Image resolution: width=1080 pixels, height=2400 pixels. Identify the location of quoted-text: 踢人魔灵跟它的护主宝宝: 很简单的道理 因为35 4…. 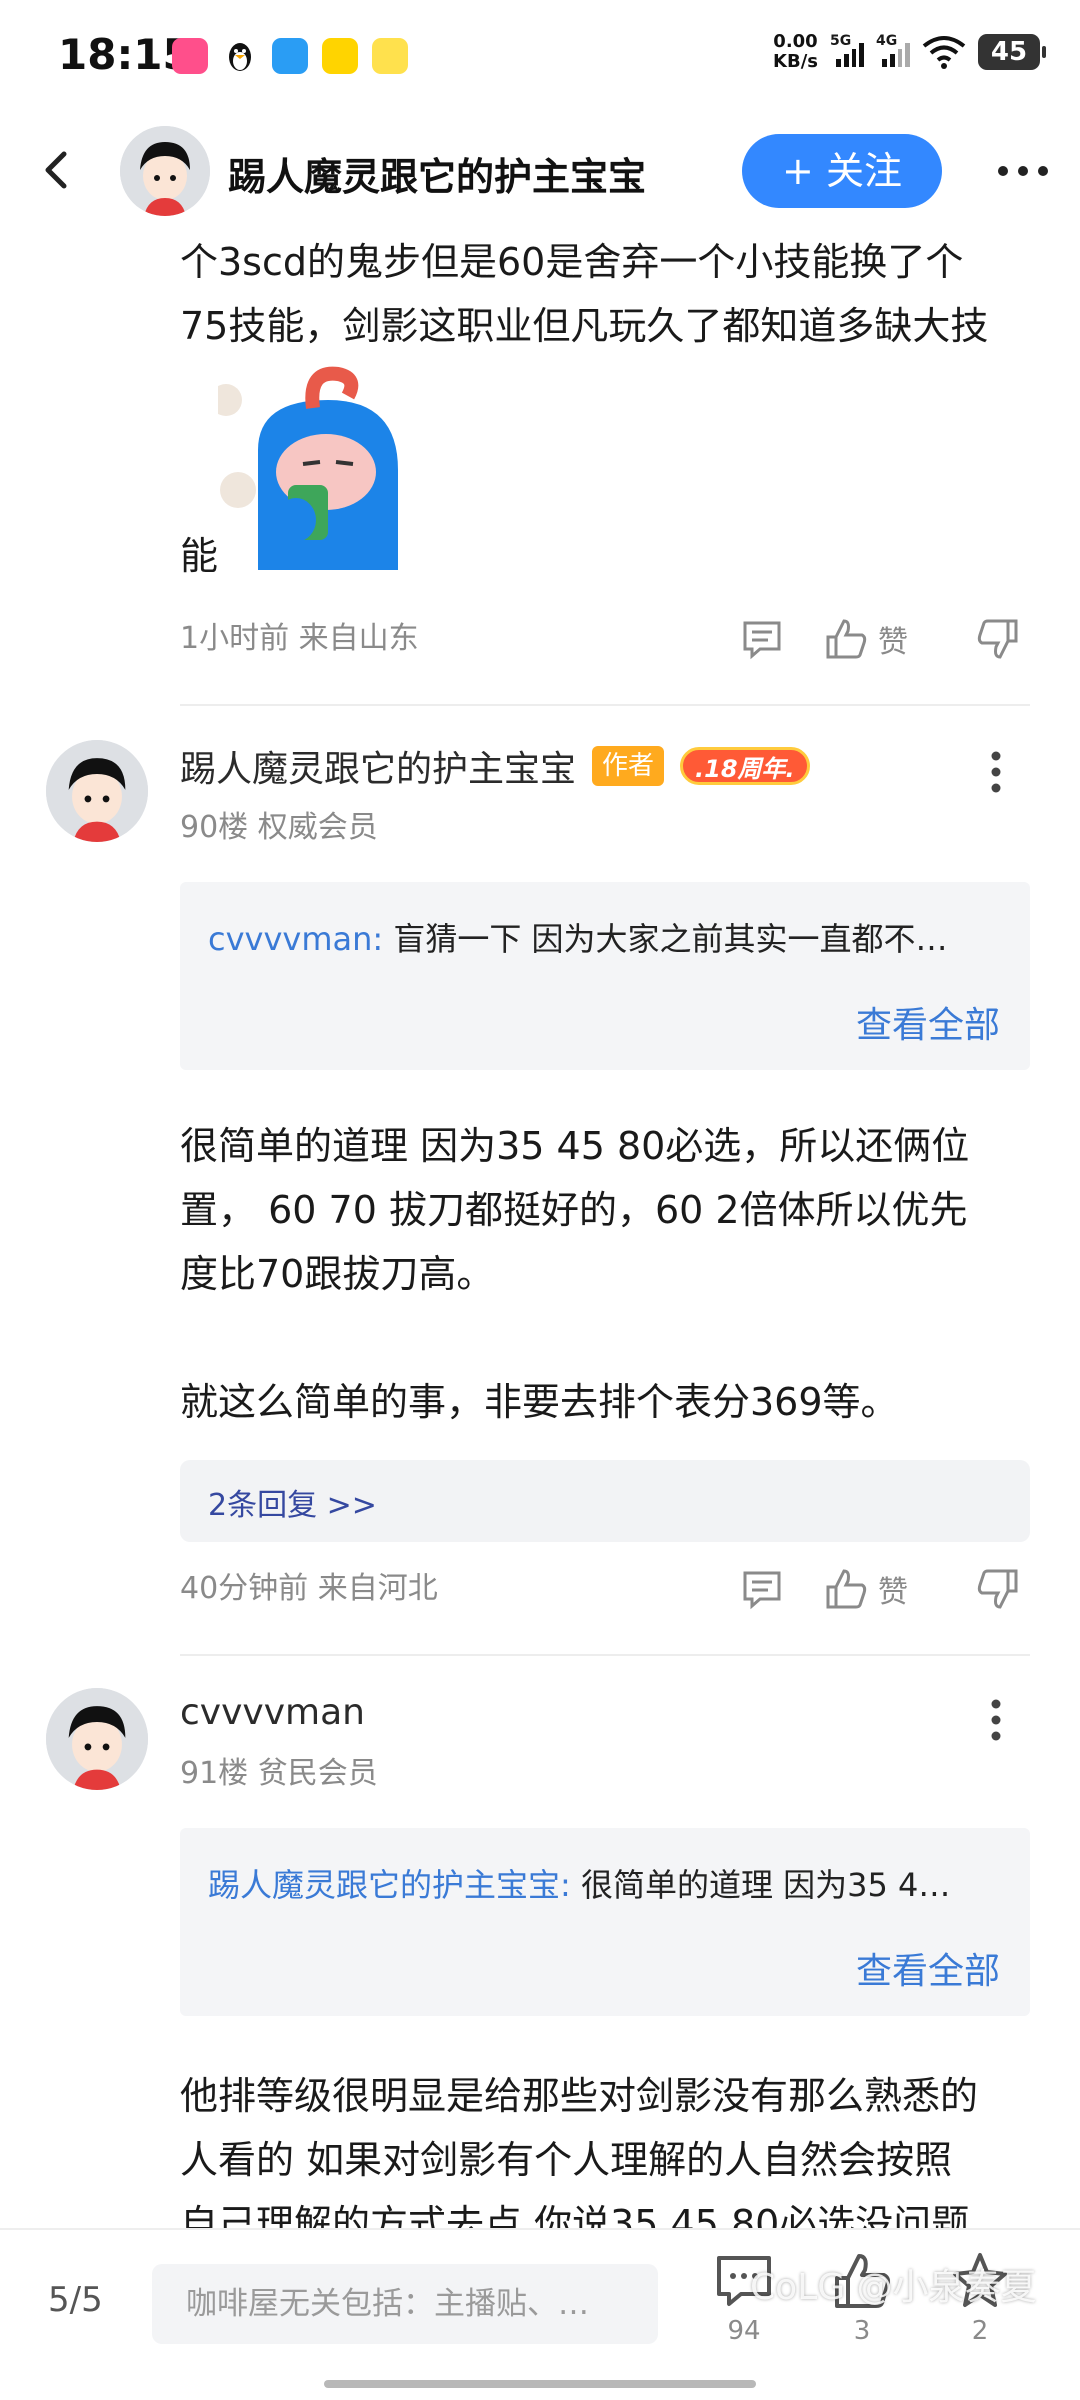
(608, 1883).